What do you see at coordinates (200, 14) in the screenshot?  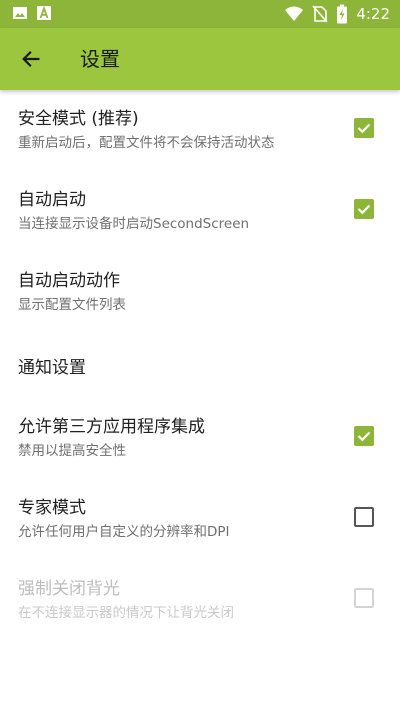 I see `status-bar: 4:22` at bounding box center [200, 14].